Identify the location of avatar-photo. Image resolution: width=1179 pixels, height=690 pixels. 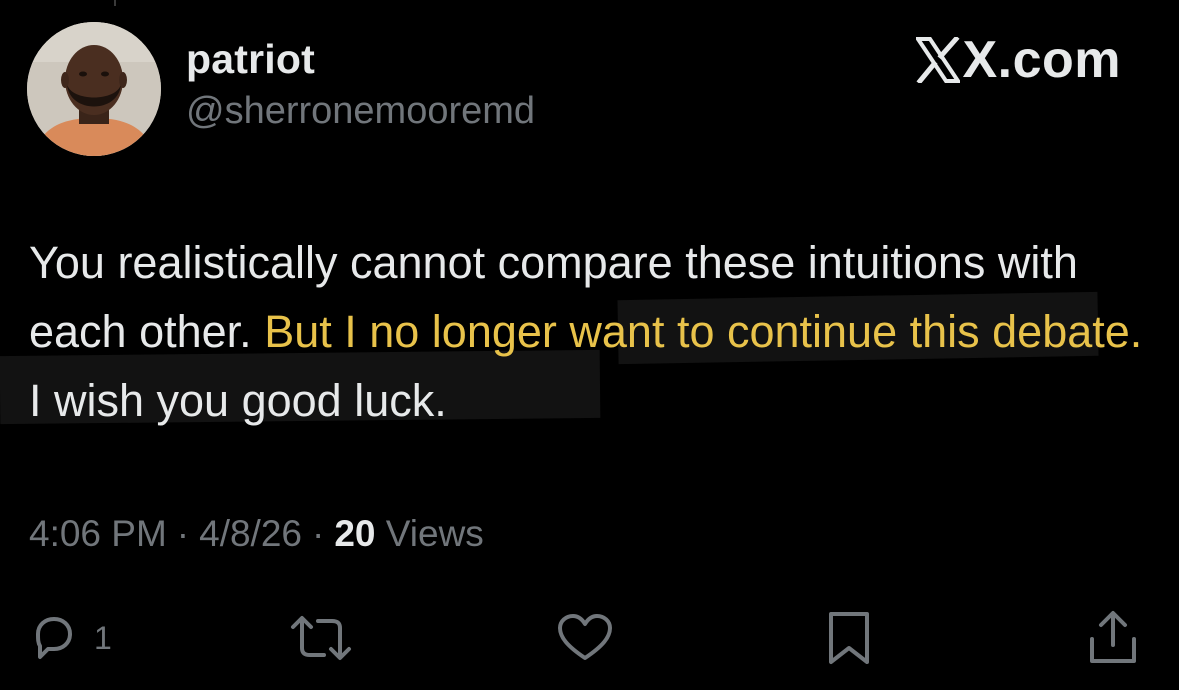
(94, 89).